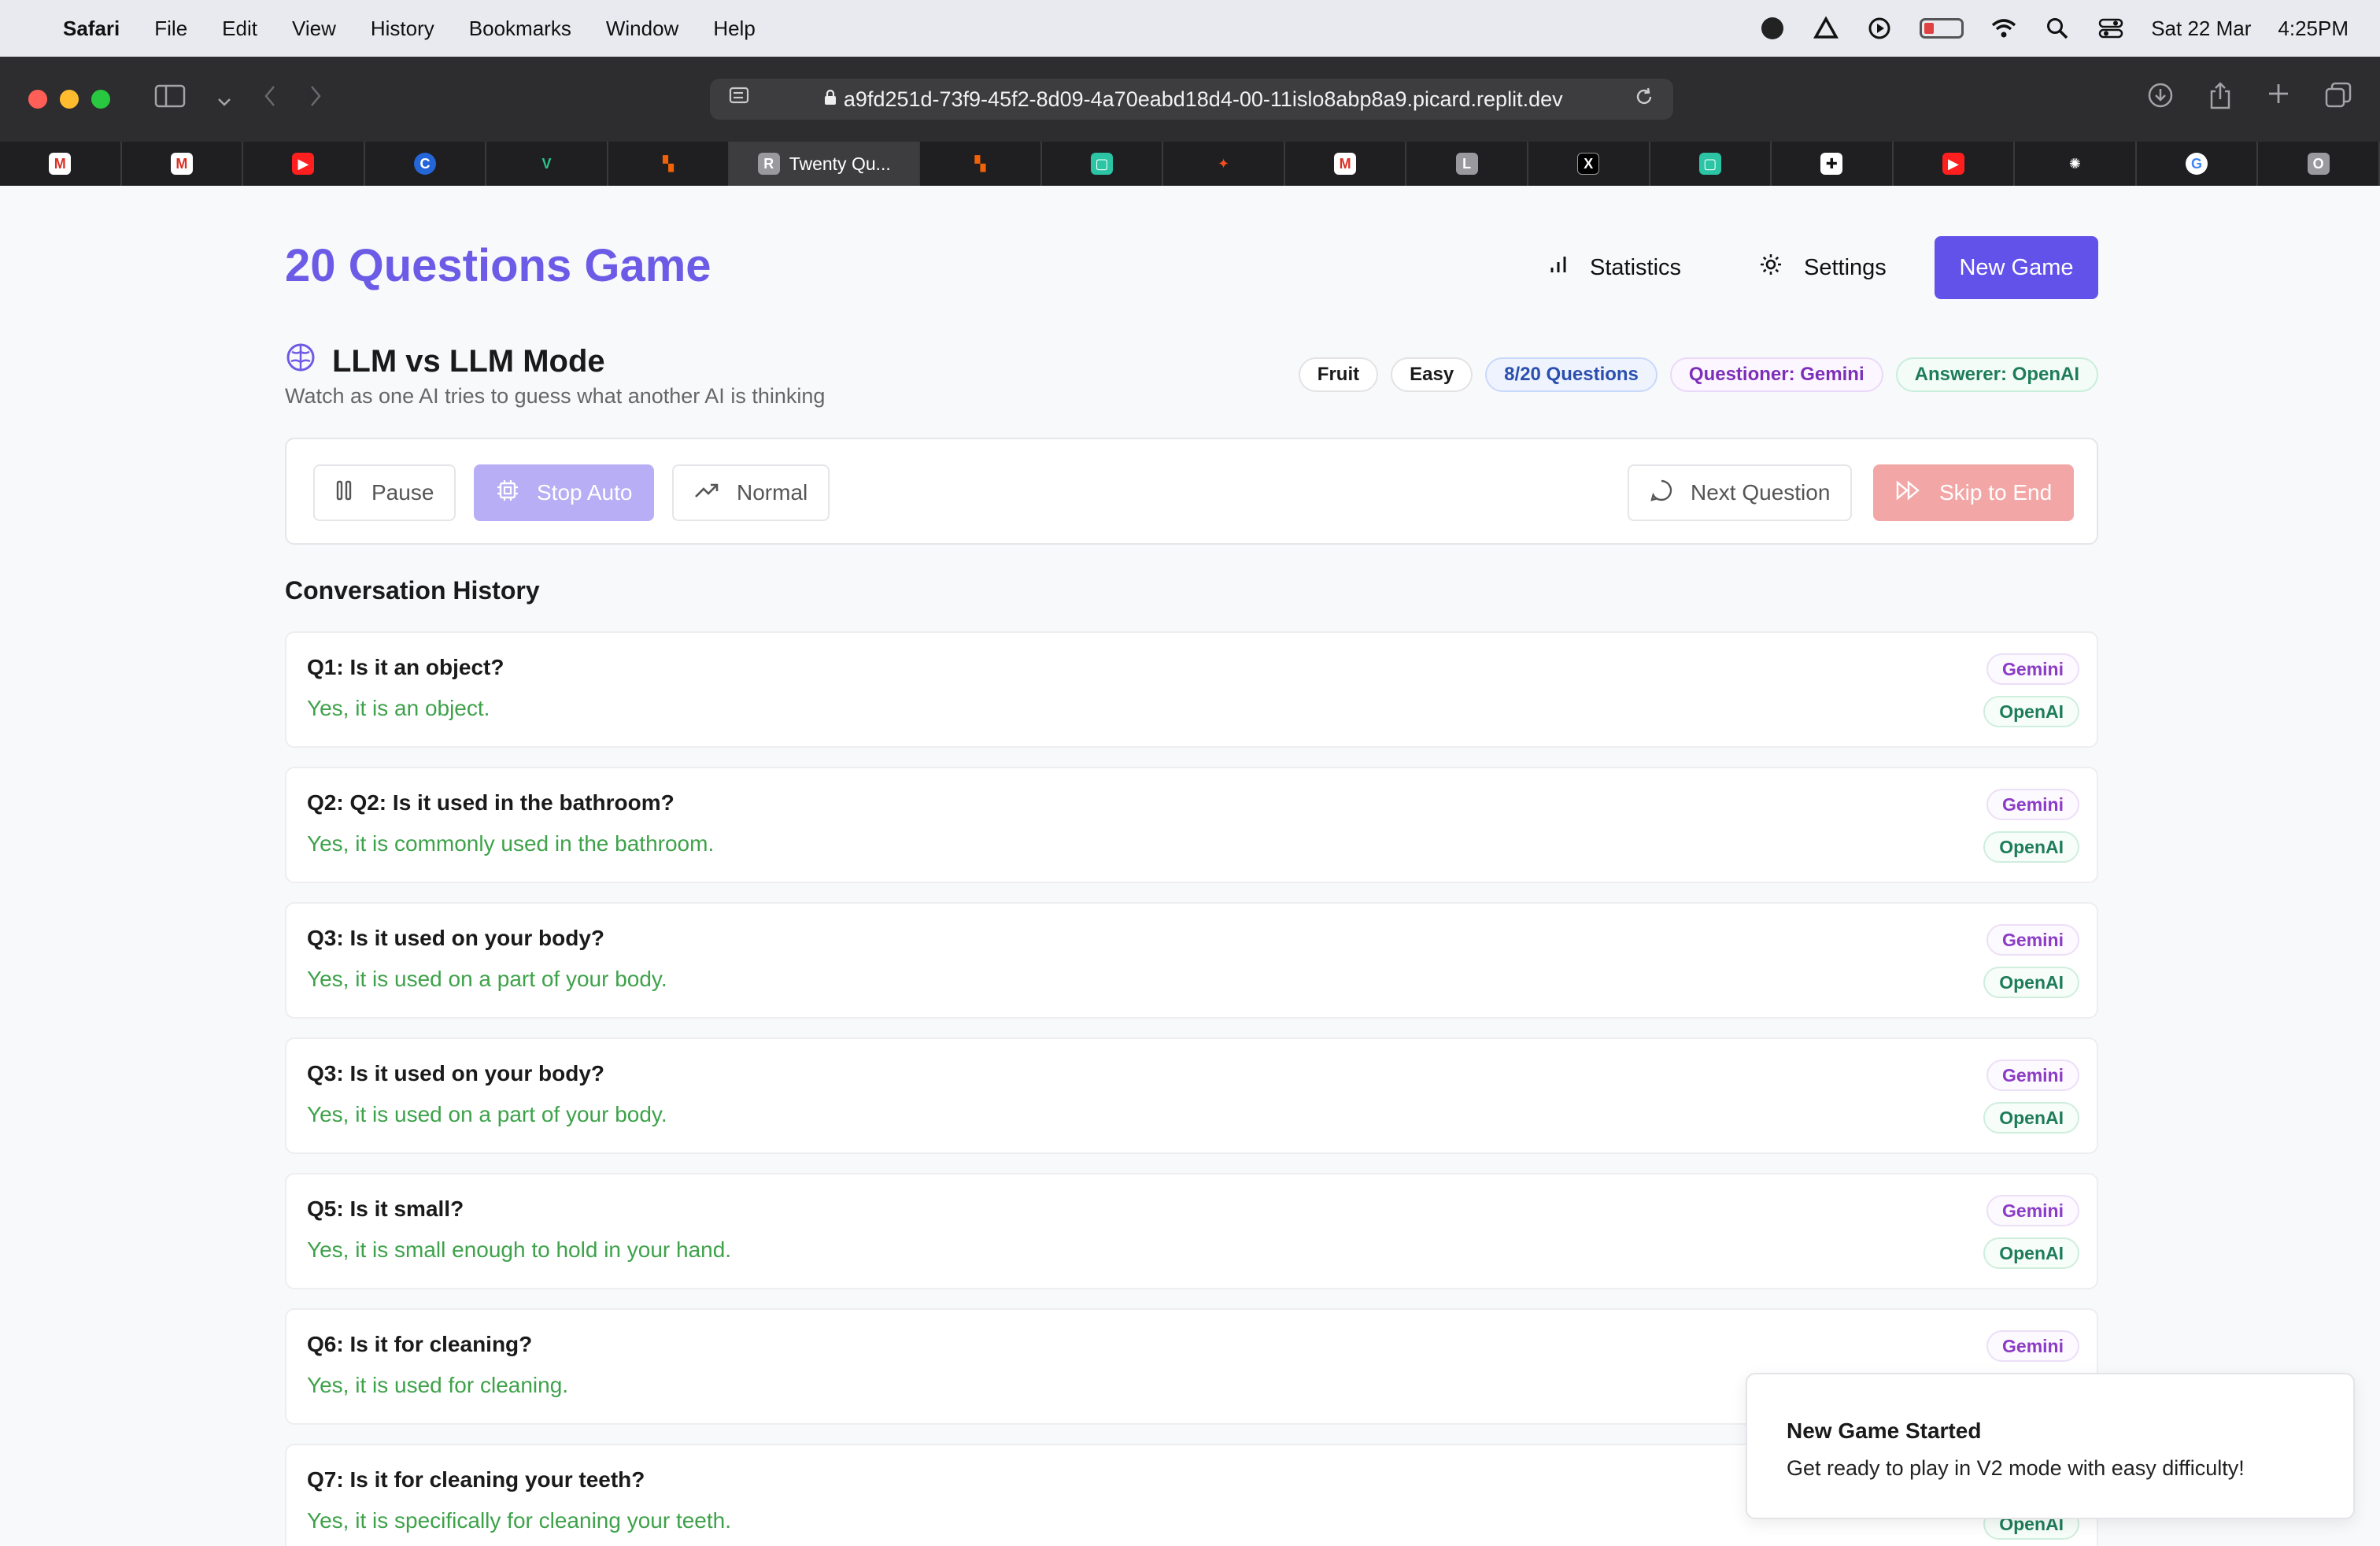 This screenshot has height=1546, width=2380. What do you see at coordinates (37, 99) in the screenshot?
I see `close-window-button` at bounding box center [37, 99].